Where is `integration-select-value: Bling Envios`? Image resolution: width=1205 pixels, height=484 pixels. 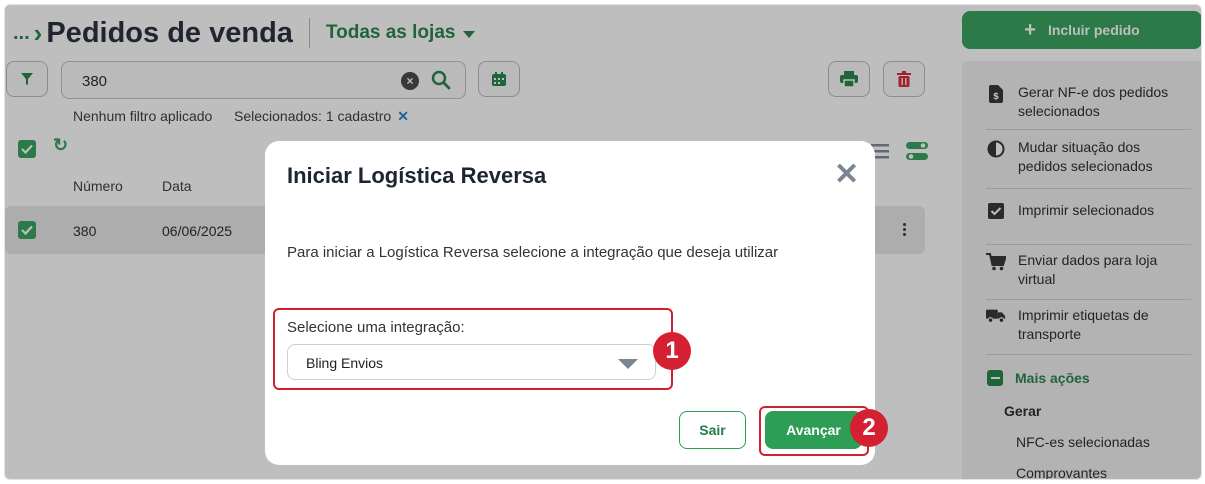 integration-select-value: Bling Envios is located at coordinates (345, 363).